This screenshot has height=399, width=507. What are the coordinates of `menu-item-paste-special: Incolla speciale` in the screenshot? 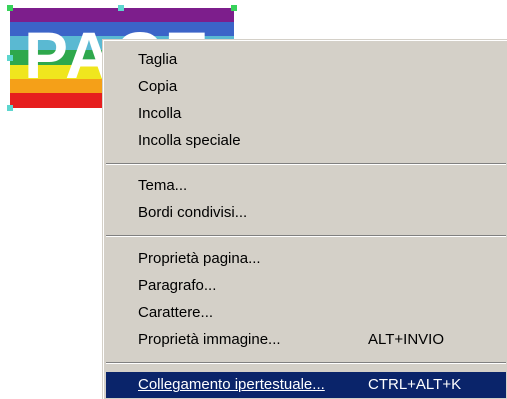 It's located at (306, 141).